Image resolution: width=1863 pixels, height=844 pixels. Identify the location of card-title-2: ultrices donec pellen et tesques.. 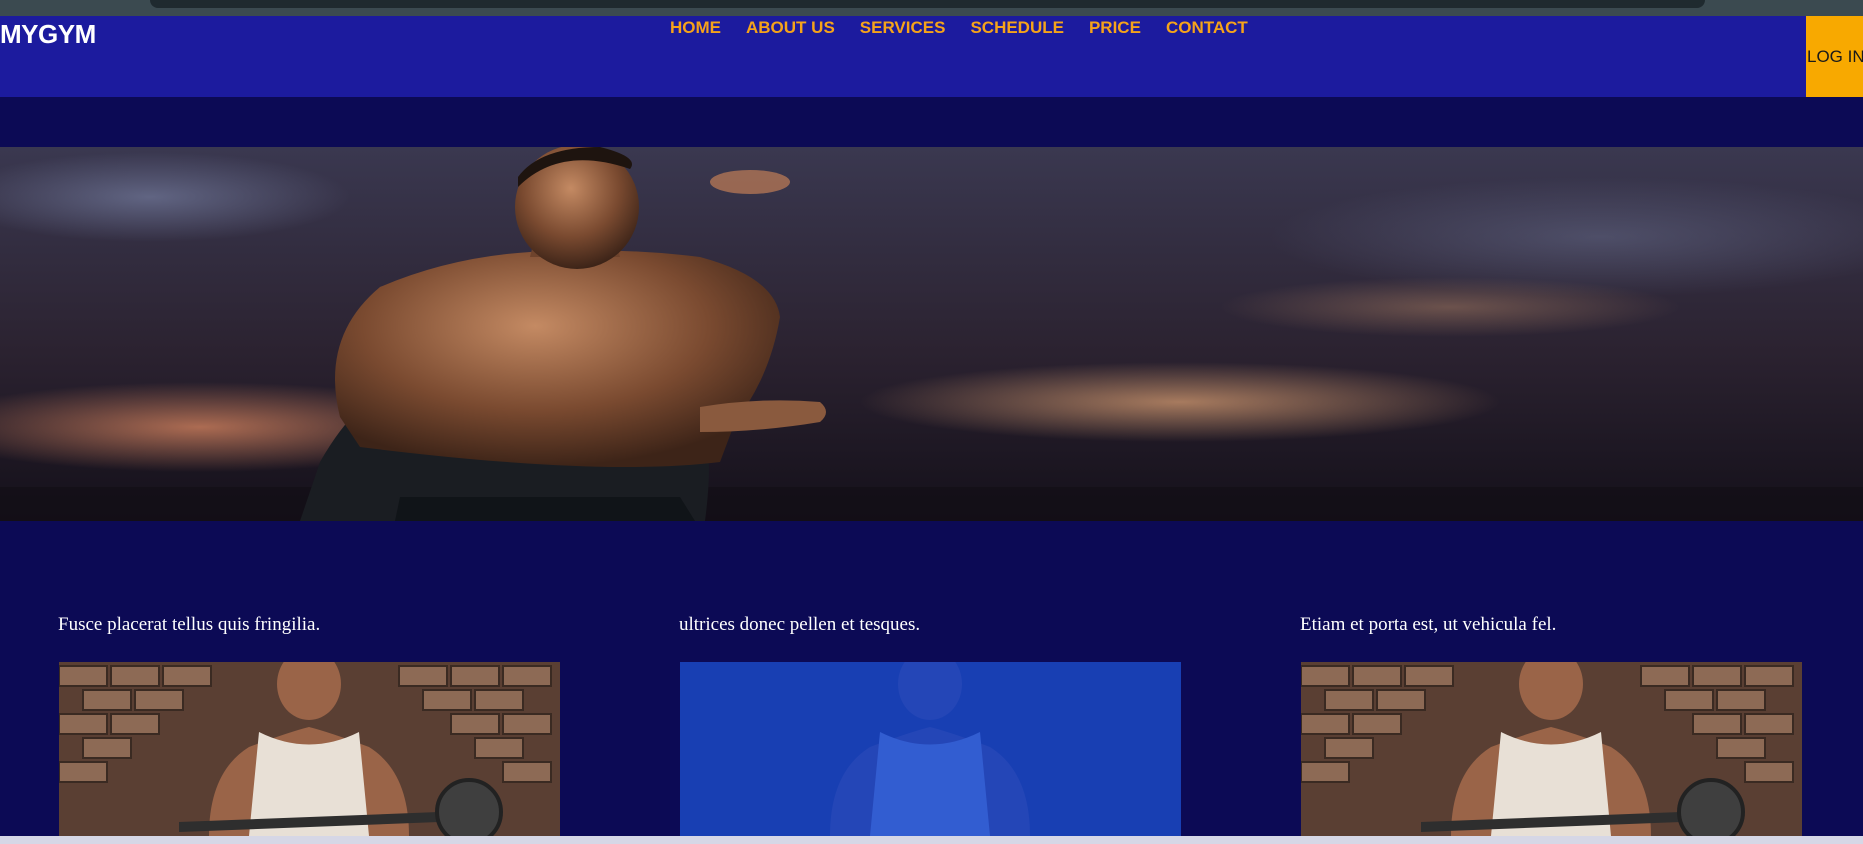
(800, 624).